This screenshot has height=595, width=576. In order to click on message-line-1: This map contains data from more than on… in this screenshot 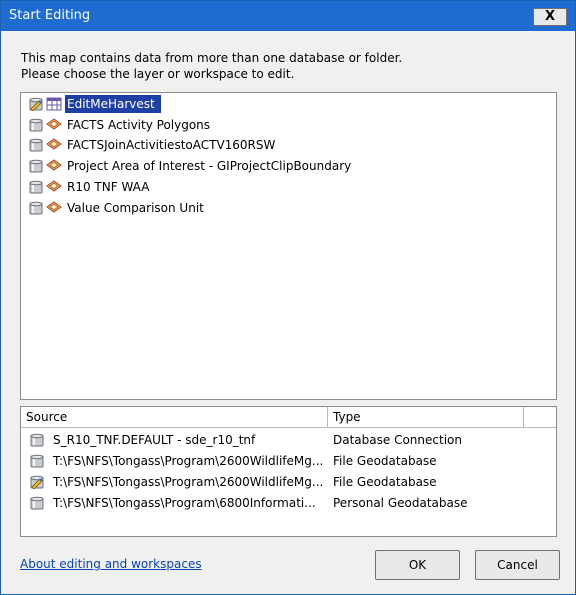, I will do `click(212, 58)`.